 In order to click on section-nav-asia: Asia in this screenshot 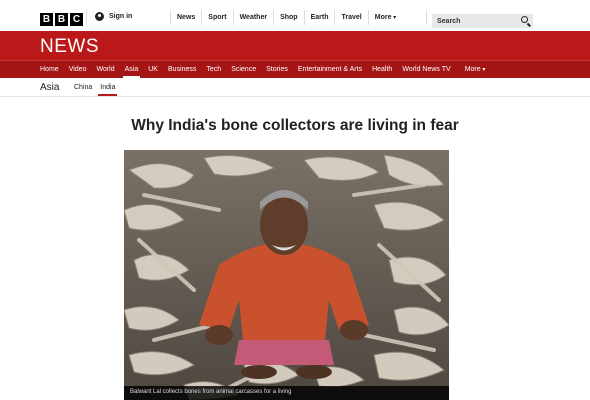, I will do `click(132, 70)`.